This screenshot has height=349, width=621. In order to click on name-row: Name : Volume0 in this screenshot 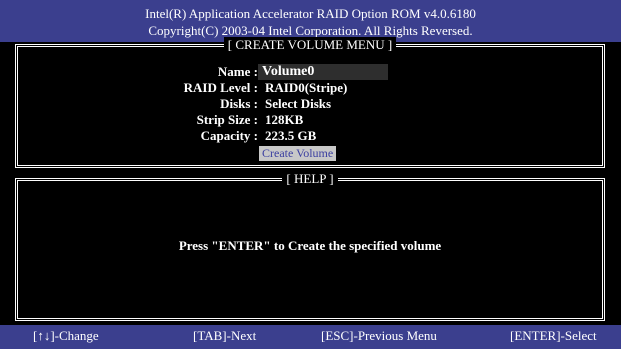, I will do `click(298, 72)`.